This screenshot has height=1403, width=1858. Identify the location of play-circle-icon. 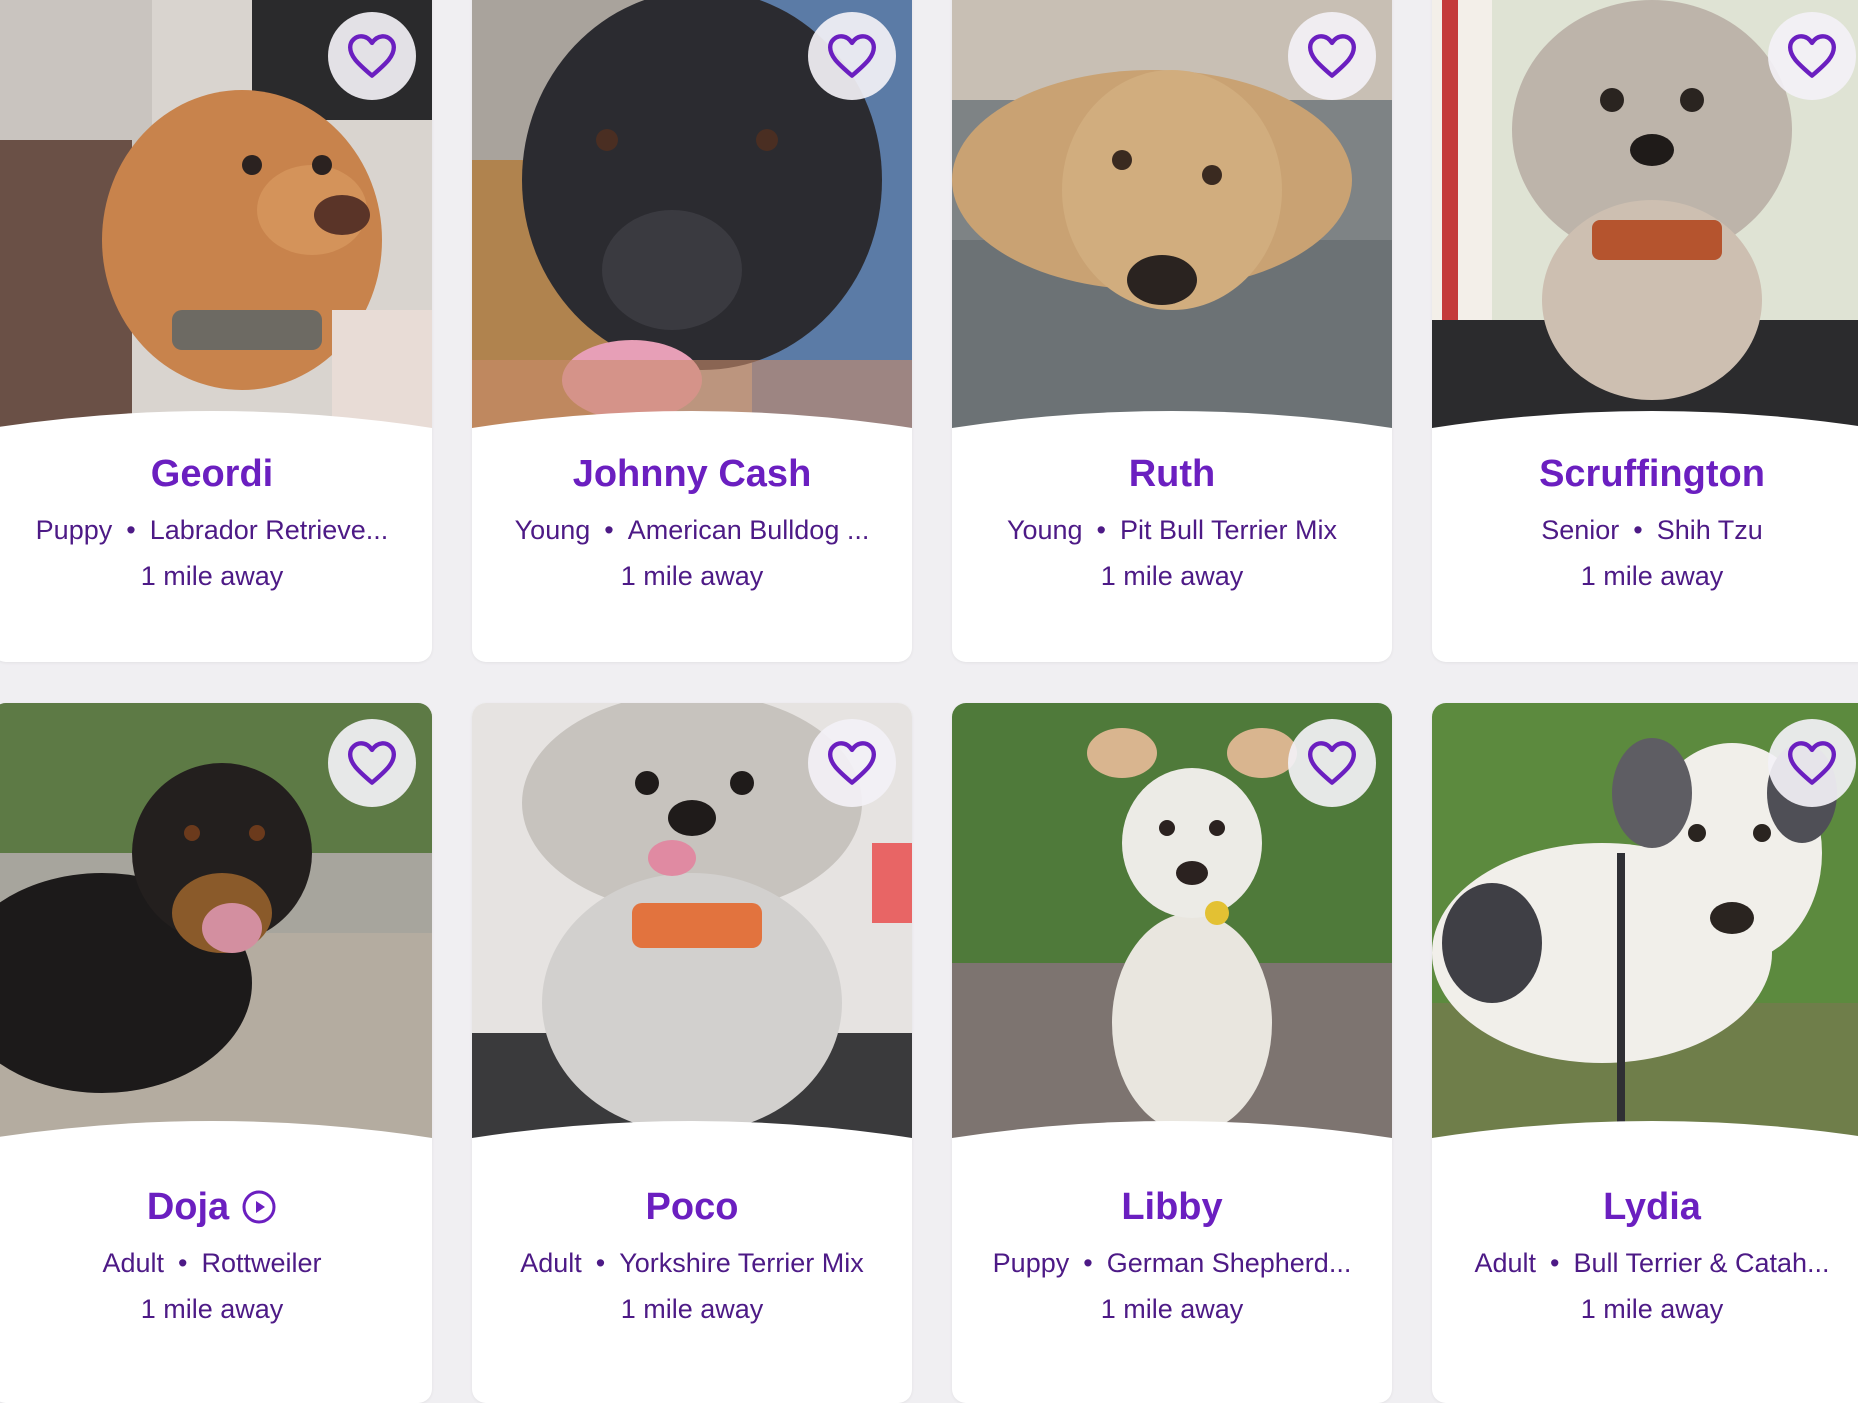
(259, 1207).